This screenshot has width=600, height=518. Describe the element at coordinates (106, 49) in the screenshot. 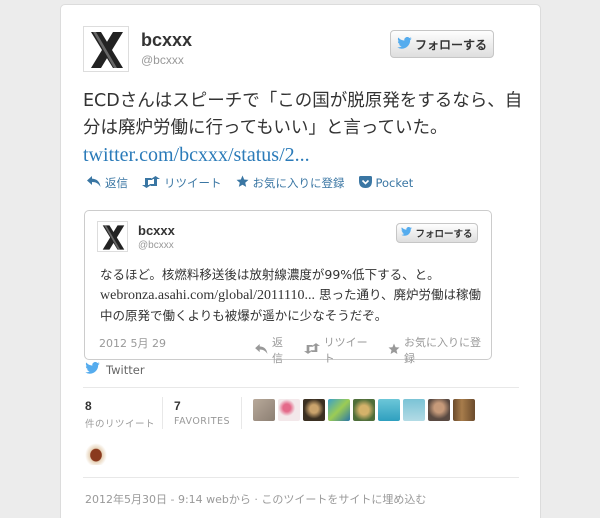

I see `avatar` at that location.